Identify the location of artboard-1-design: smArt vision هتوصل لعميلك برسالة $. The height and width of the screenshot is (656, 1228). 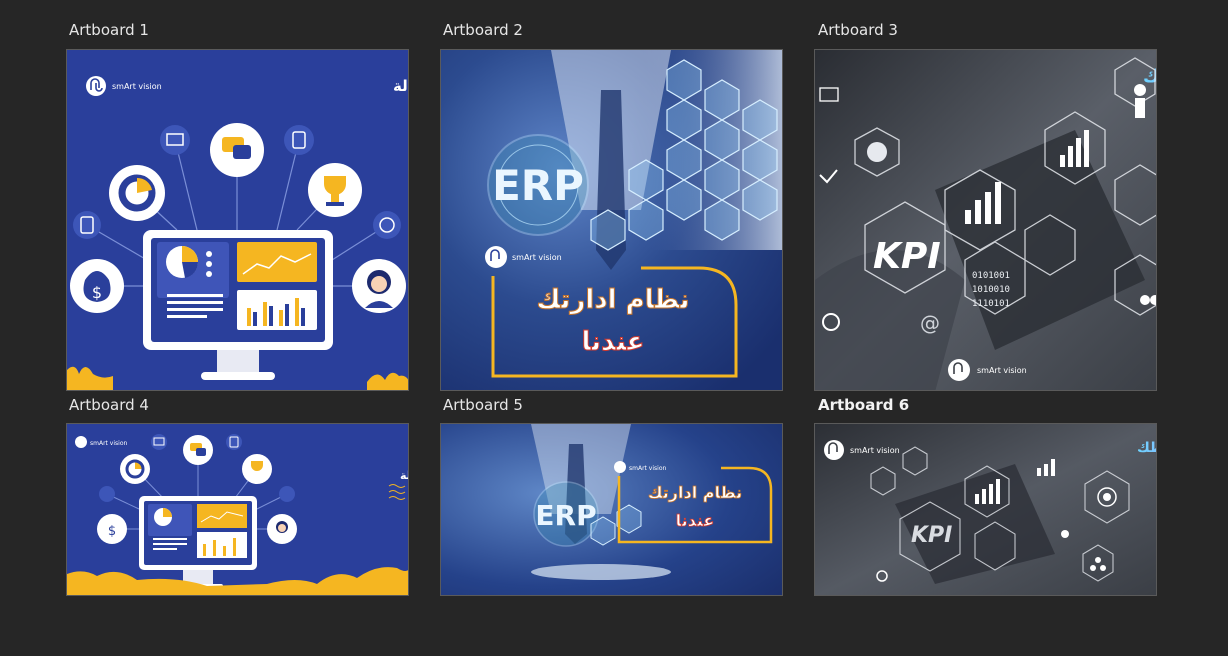
(238, 220).